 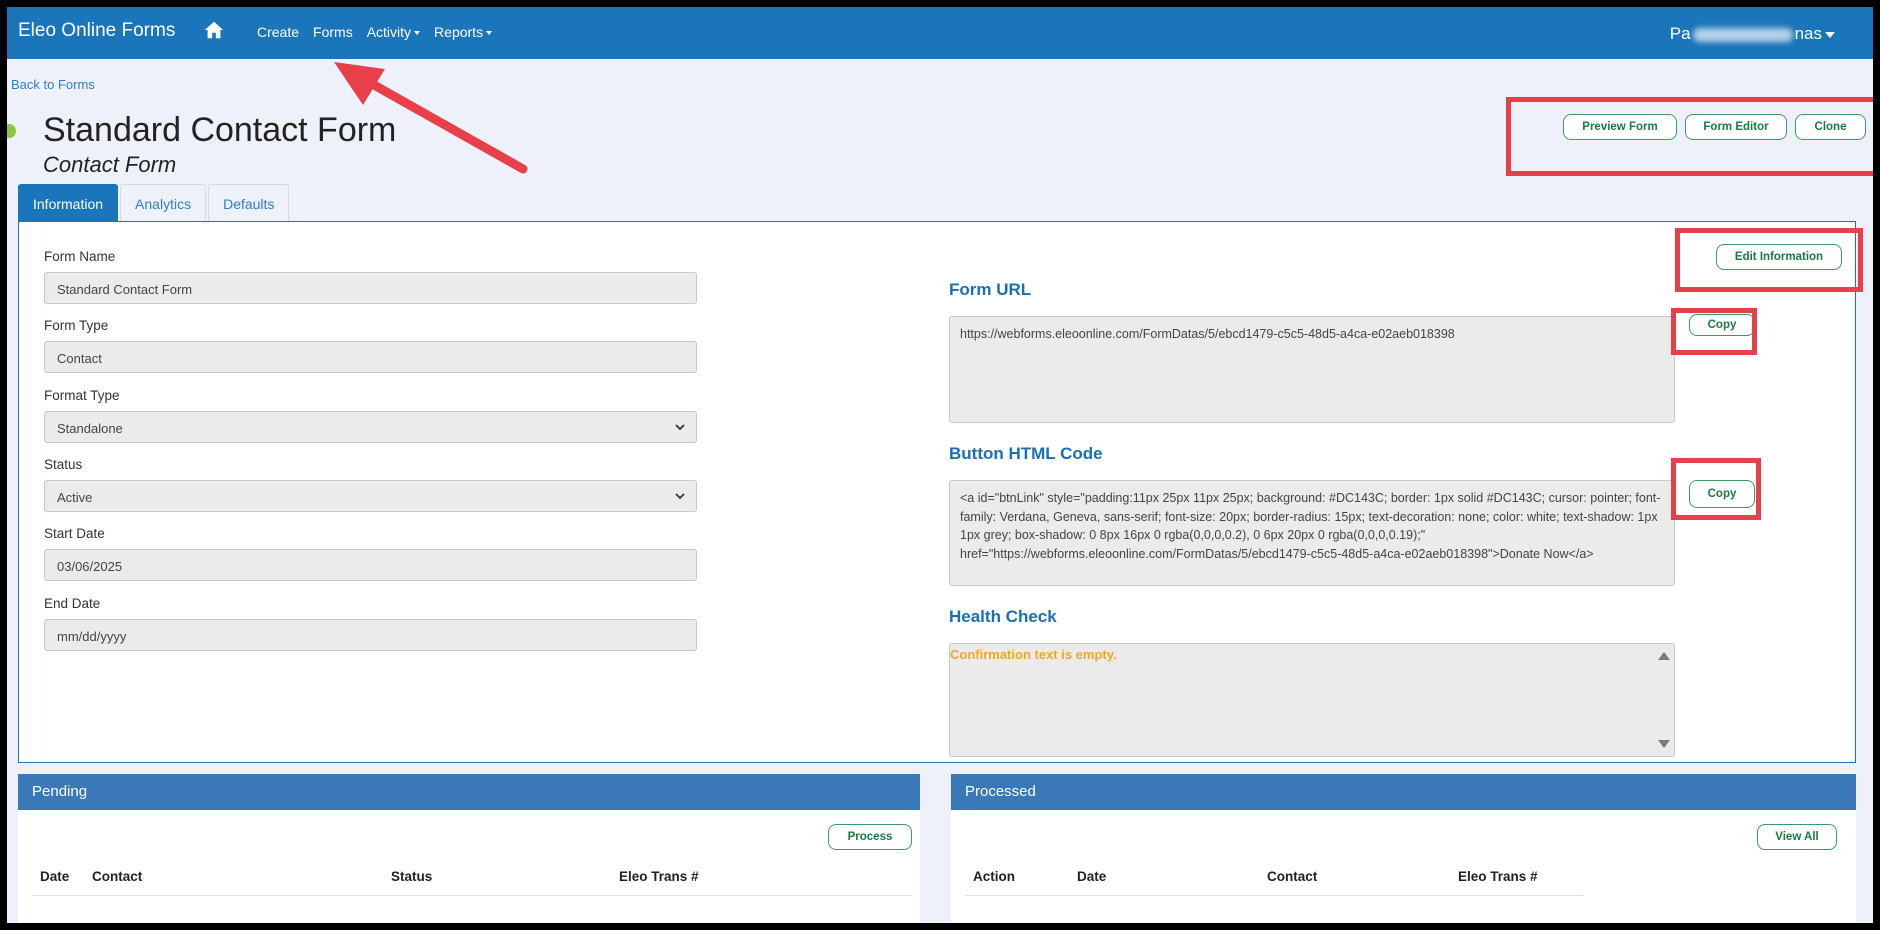 What do you see at coordinates (370, 357) in the screenshot?
I see `form-type-field: Contact` at bounding box center [370, 357].